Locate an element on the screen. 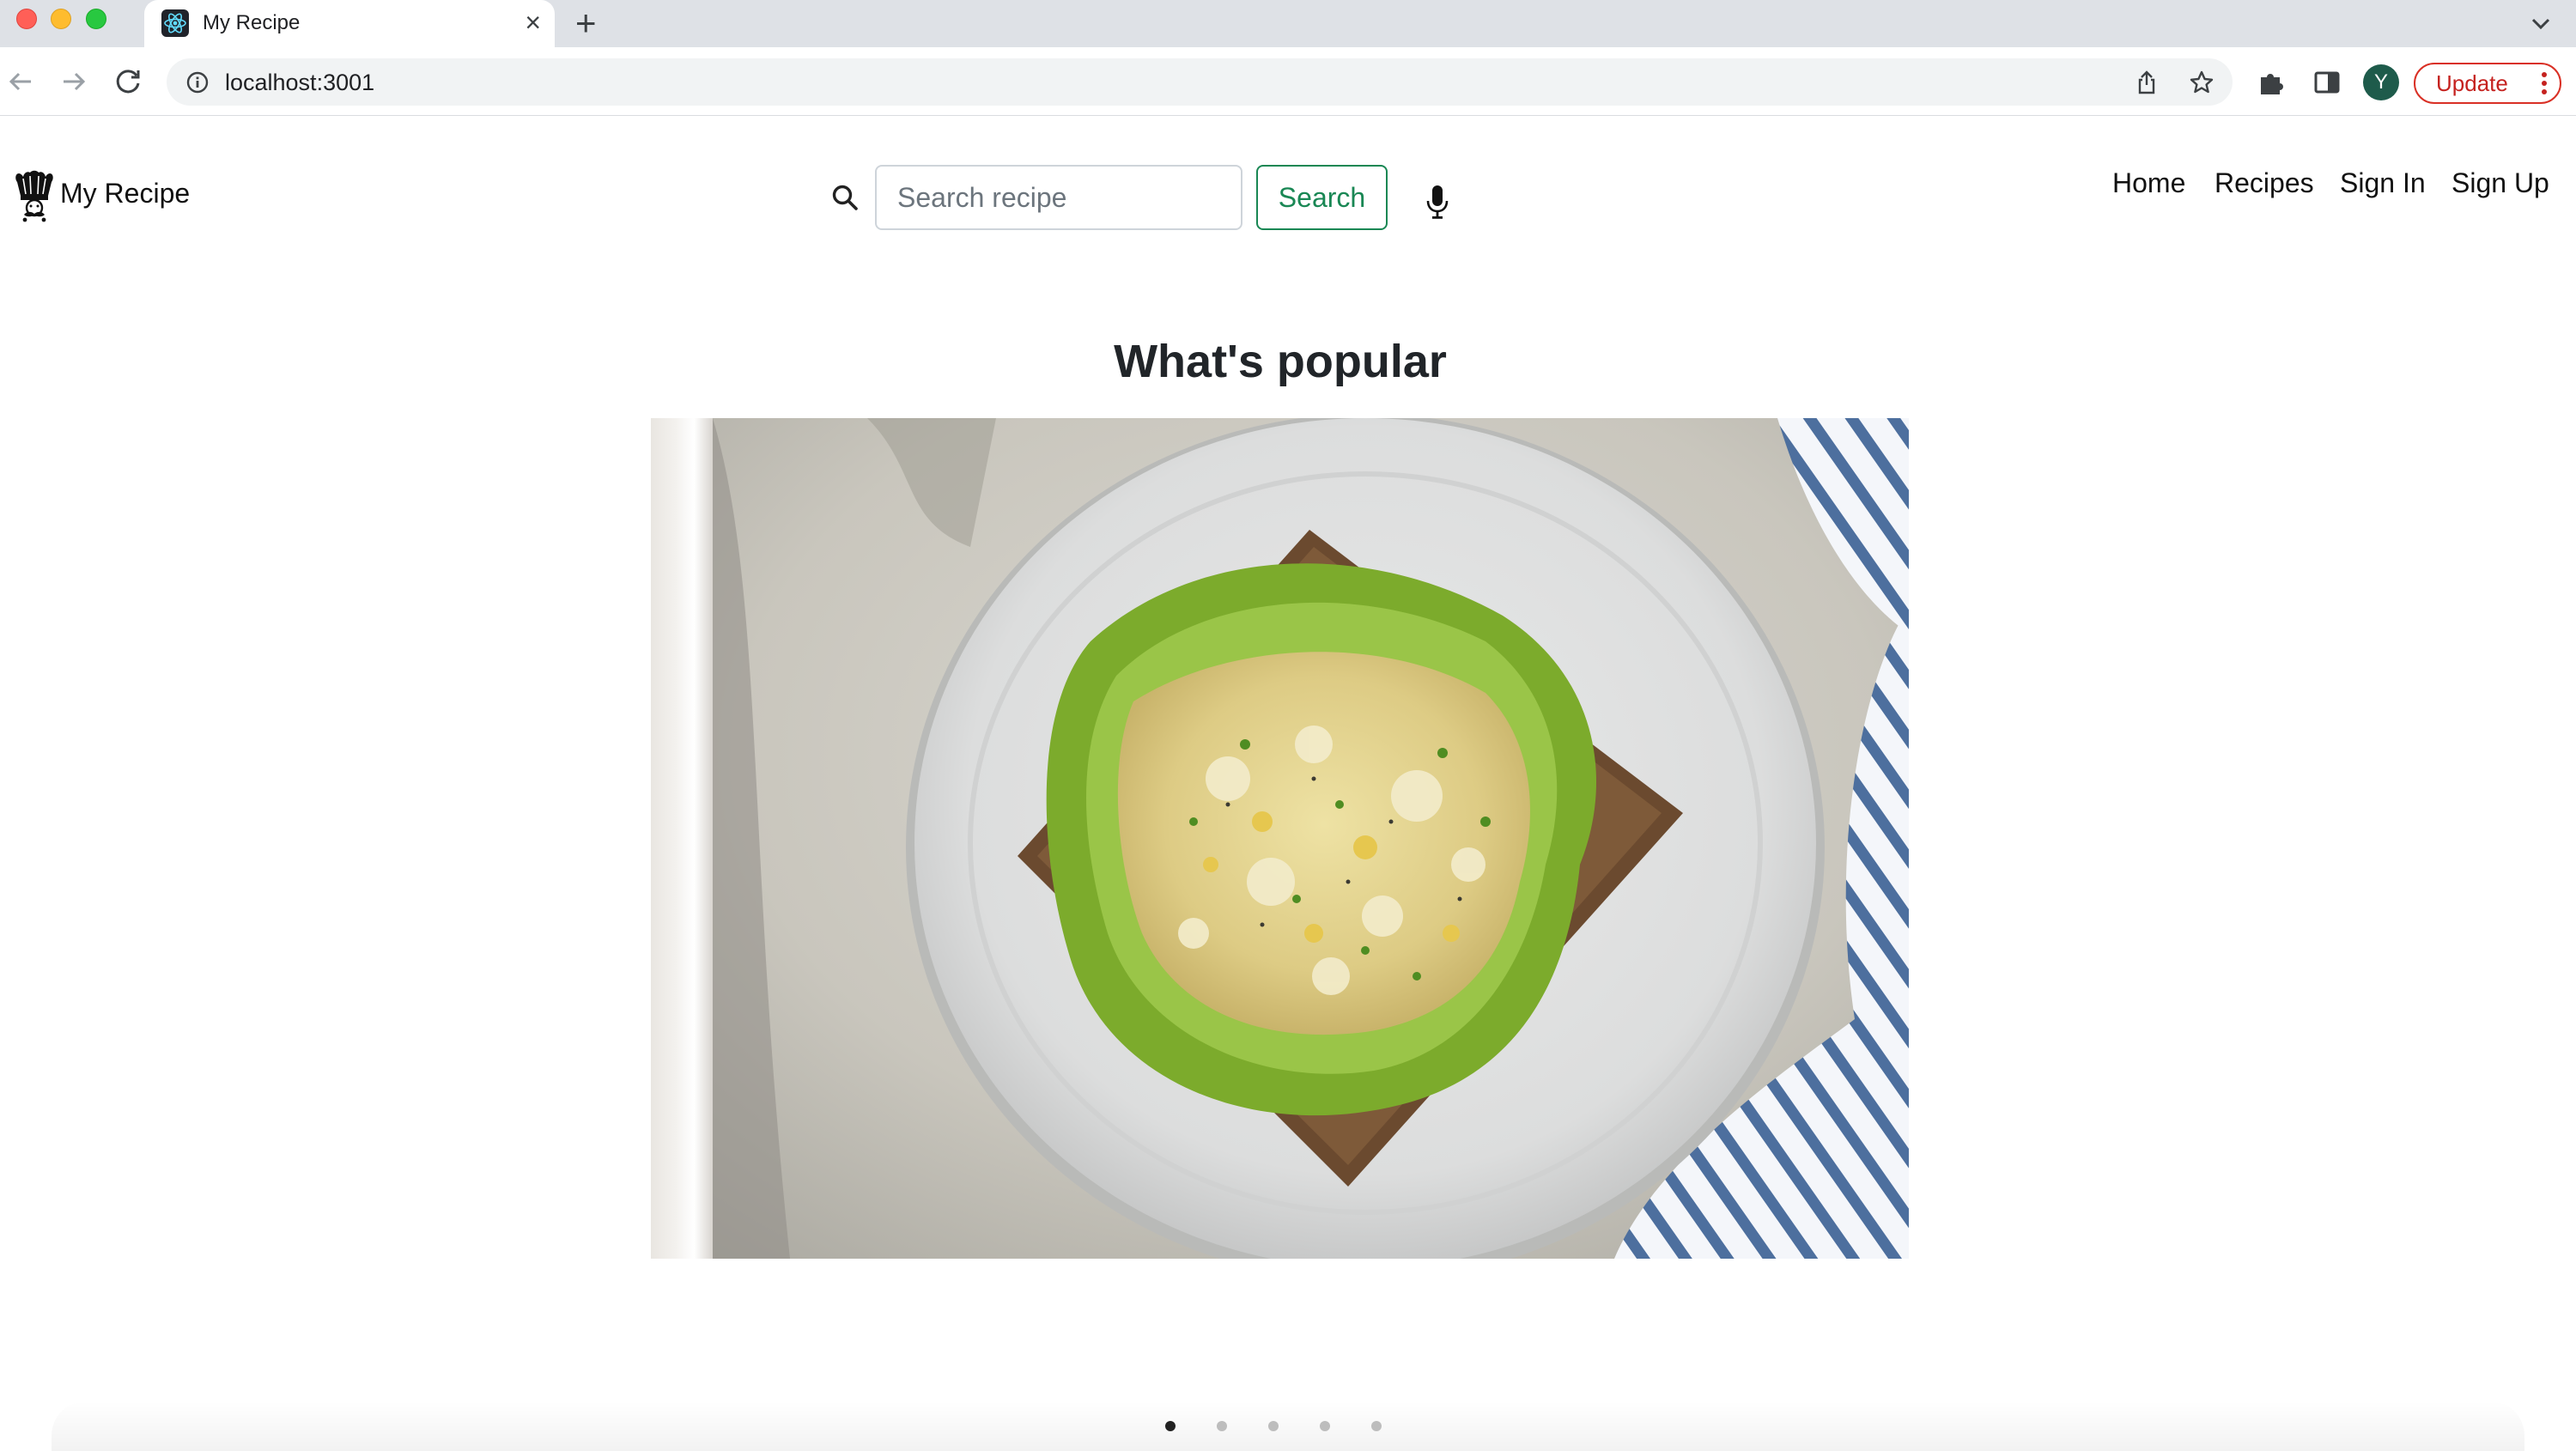 The image size is (2576, 1451). nav-link-sign-in: Sign In is located at coordinates (2383, 183).